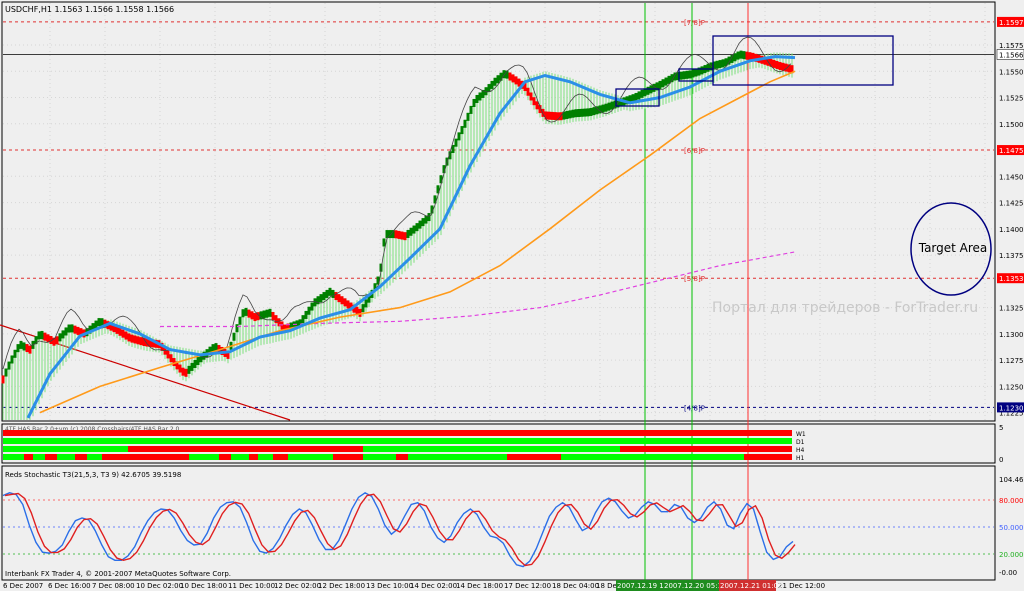 The height and width of the screenshot is (591, 1024). What do you see at coordinates (1011, 279) in the screenshot?
I see `price-level-tag-text: 1.1353` at bounding box center [1011, 279].